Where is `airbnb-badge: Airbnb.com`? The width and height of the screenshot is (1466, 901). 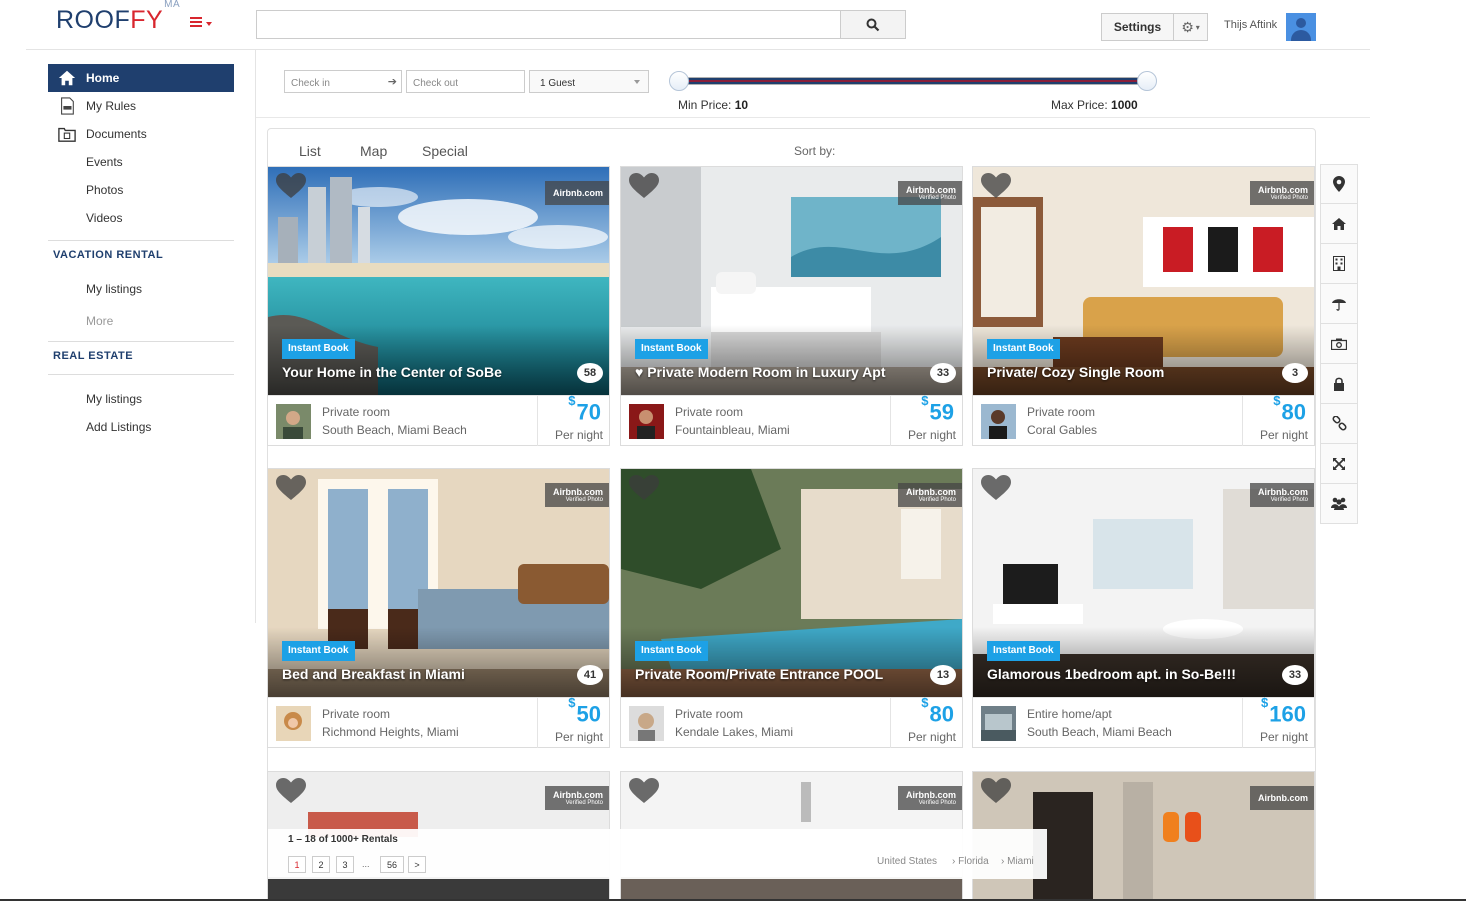 airbnb-badge: Airbnb.com is located at coordinates (1281, 798).